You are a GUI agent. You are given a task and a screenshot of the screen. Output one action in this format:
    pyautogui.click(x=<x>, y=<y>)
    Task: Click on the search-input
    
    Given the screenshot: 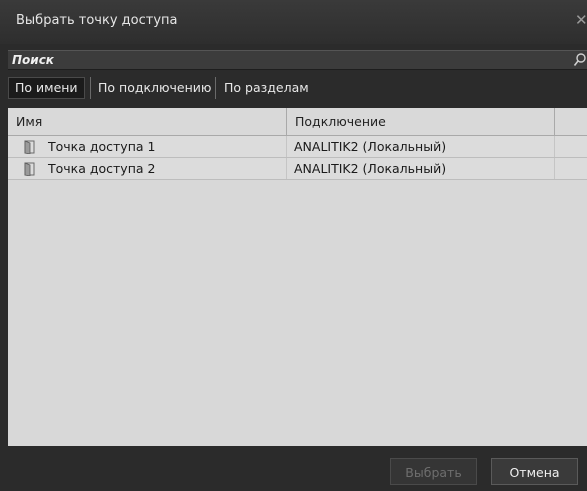 What is the action you would take?
    pyautogui.click(x=290, y=60)
    